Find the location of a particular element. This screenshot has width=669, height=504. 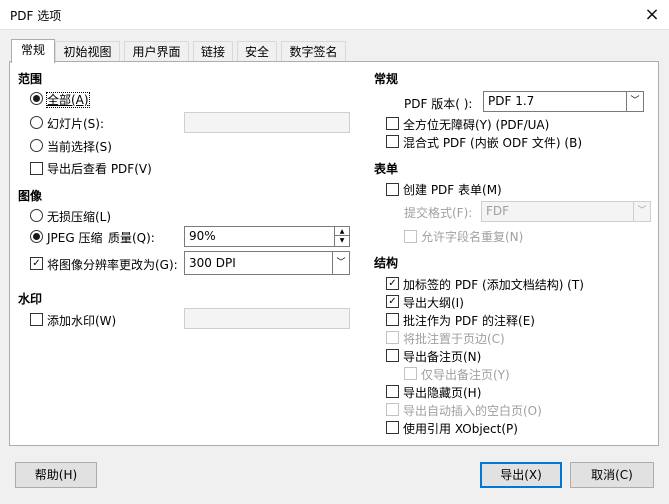

comments-in-margin-checkbox is located at coordinates (392, 337).